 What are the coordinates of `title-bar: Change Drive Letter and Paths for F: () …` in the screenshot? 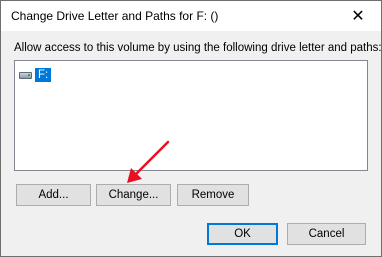 It's located at (191, 16).